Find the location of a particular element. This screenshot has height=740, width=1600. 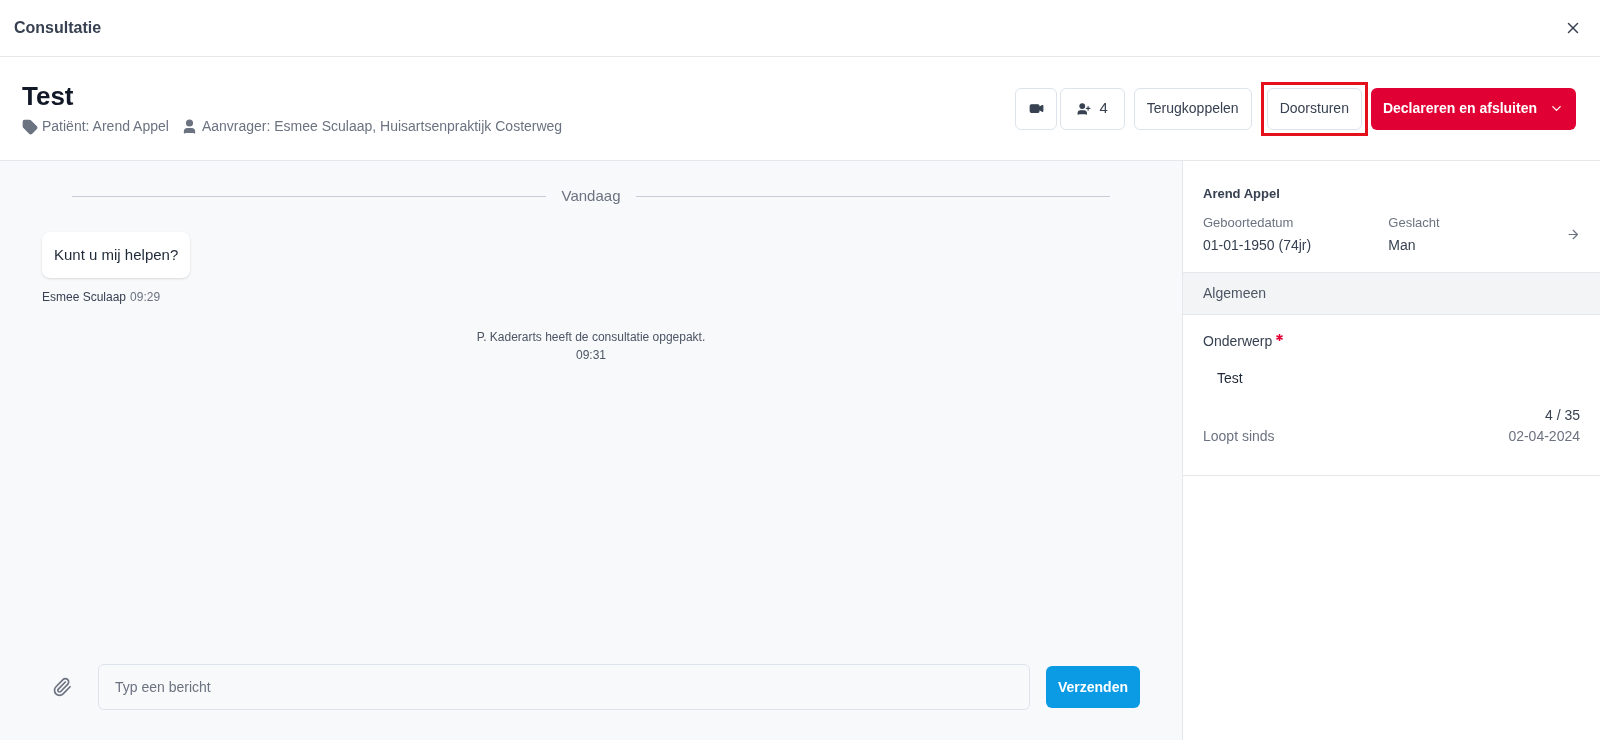

participants-button: 4 is located at coordinates (1092, 108).